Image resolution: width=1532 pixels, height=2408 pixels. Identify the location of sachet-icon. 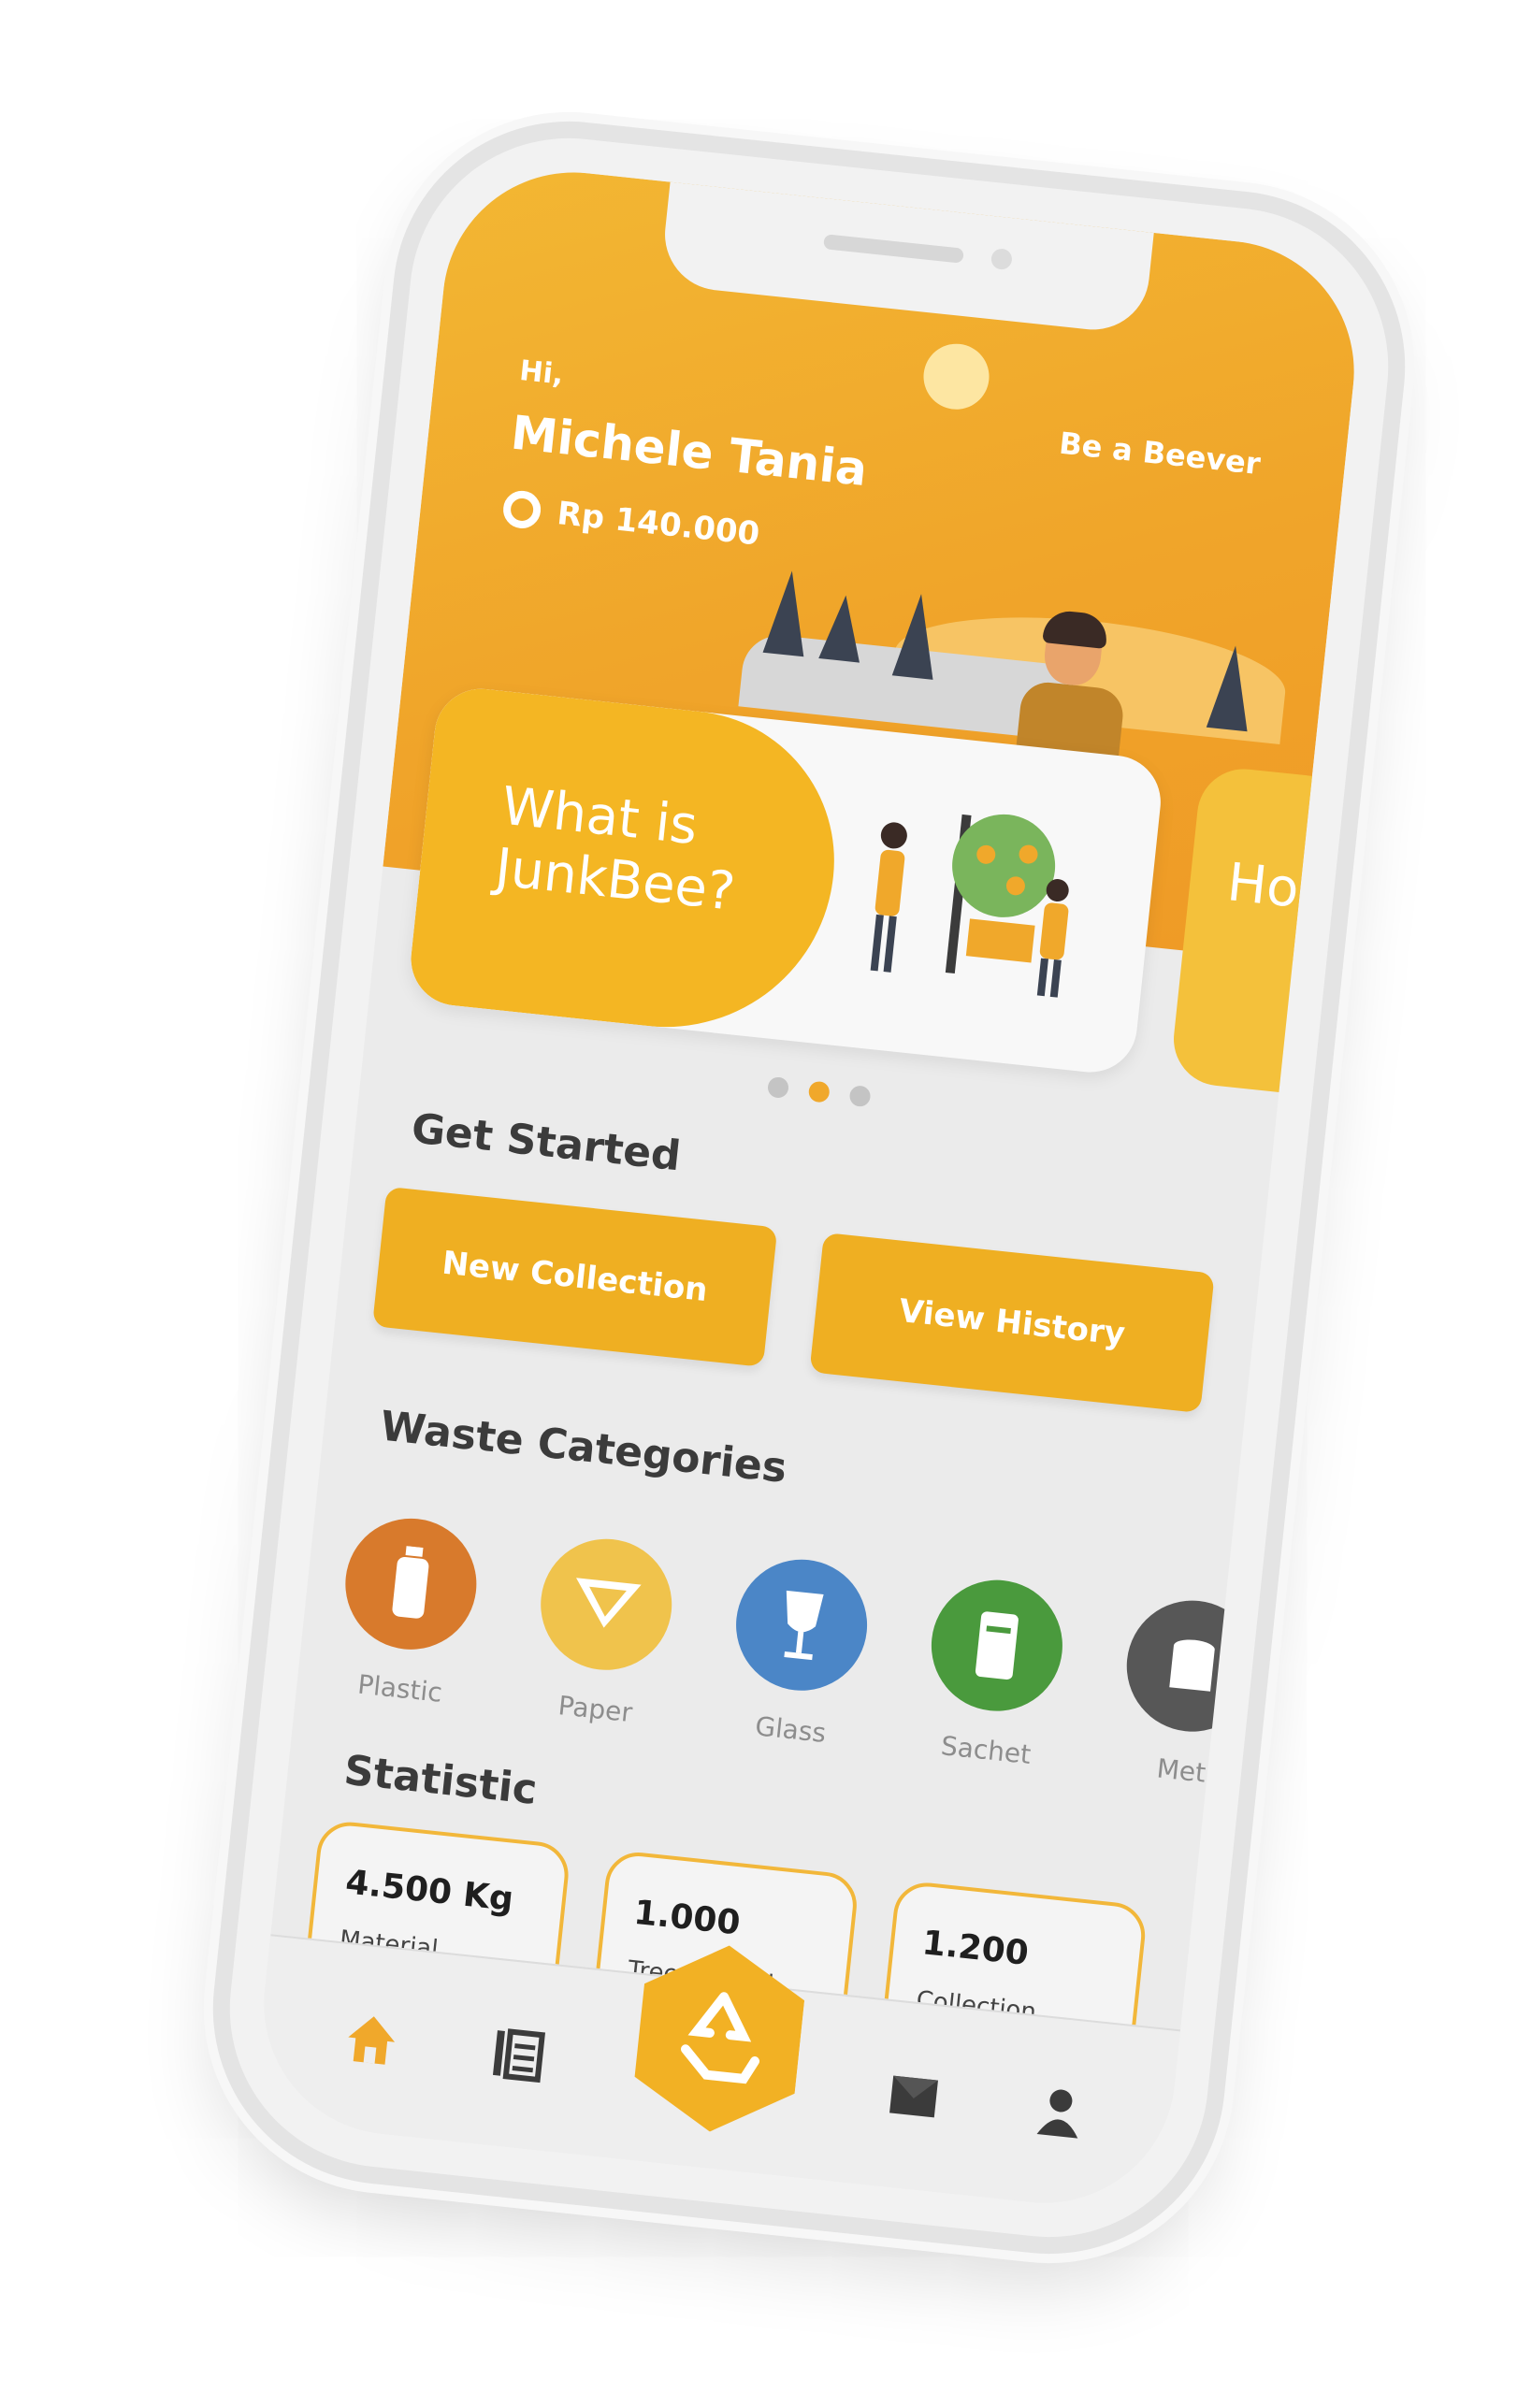
(996, 1645).